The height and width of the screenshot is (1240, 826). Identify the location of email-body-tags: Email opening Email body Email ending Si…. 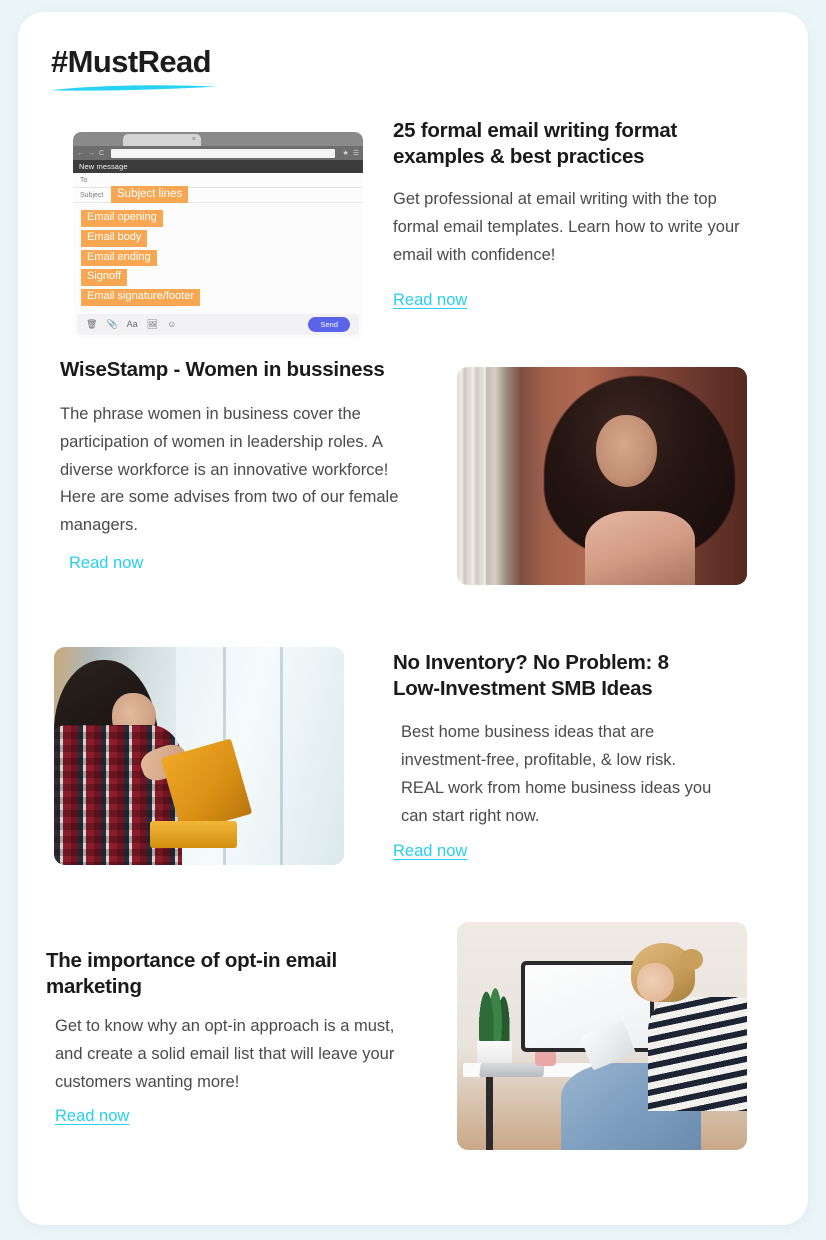
(218, 254).